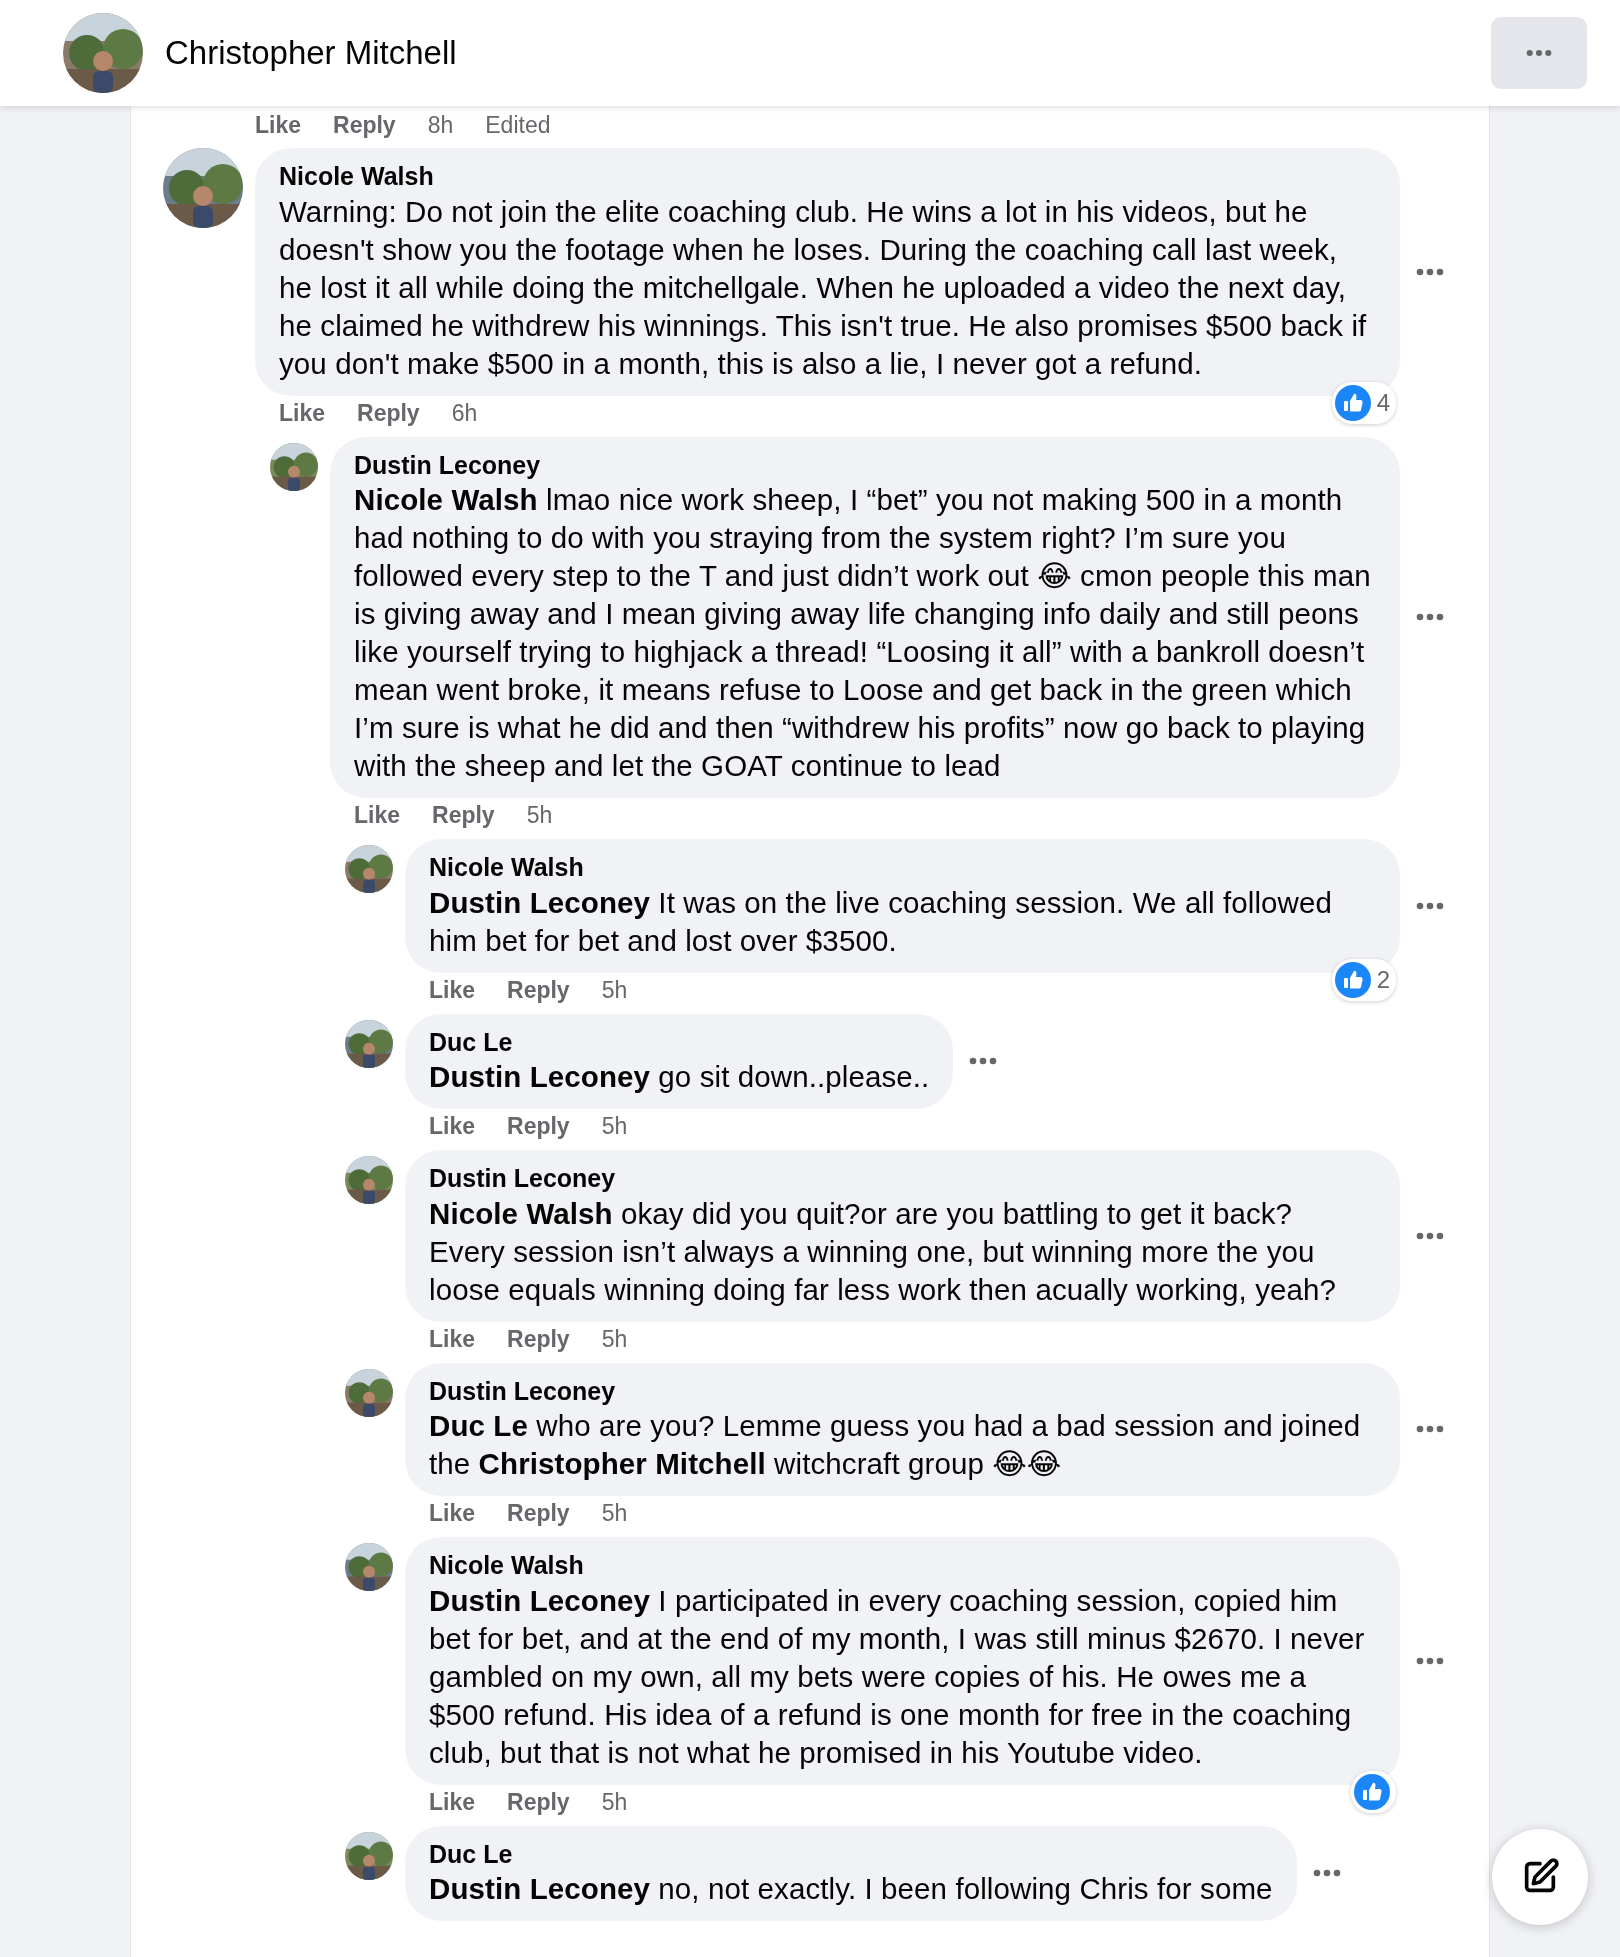 The image size is (1620, 1957). Describe the element at coordinates (1383, 402) in the screenshot. I see `reaction-count: 4` at that location.